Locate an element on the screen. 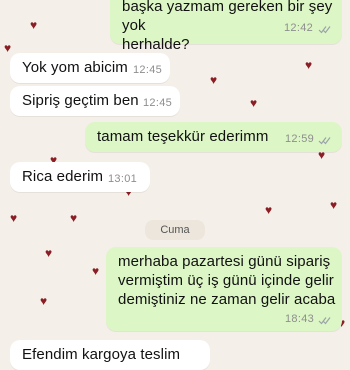  day-divider: Cuma is located at coordinates (175, 230).